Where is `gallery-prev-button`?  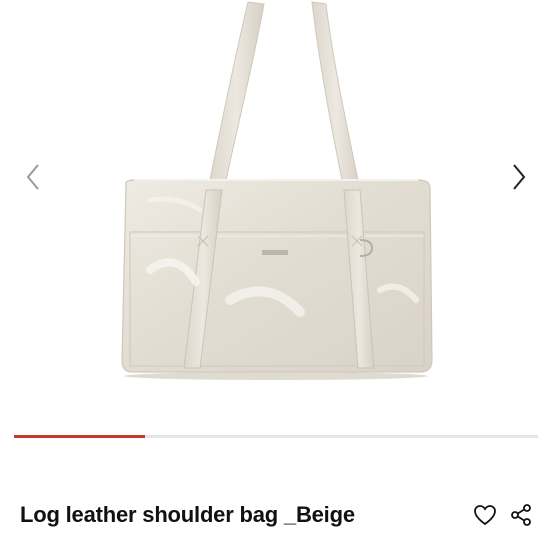 gallery-prev-button is located at coordinates (33, 177).